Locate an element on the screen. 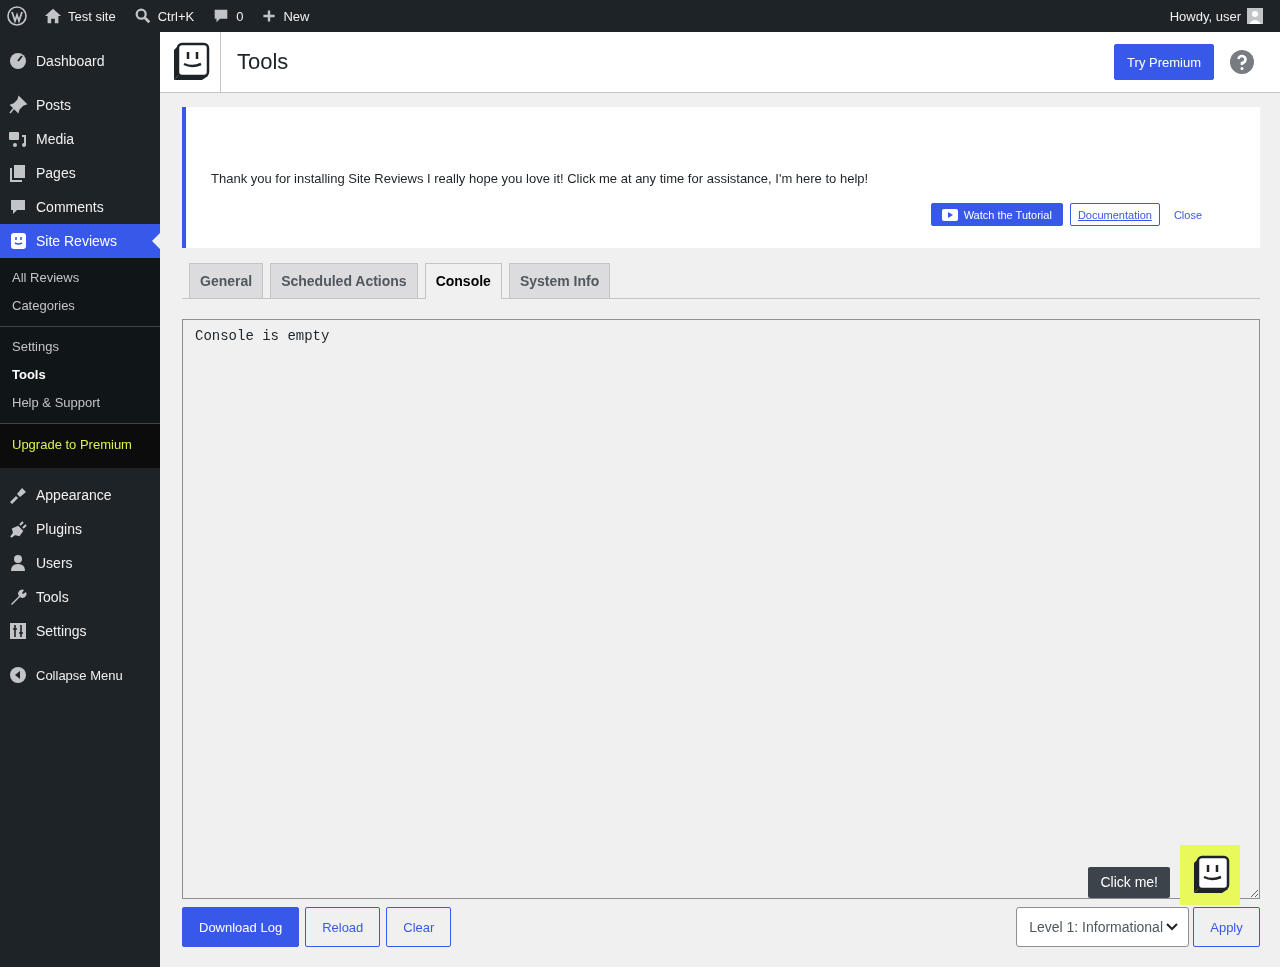  pages-icon is located at coordinates (18, 173).